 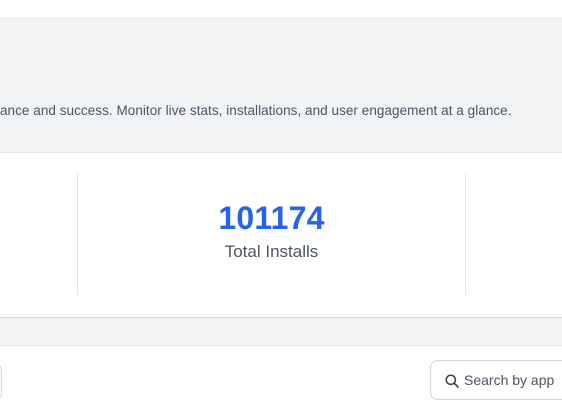 I want to click on section-spacer, so click(x=281, y=331).